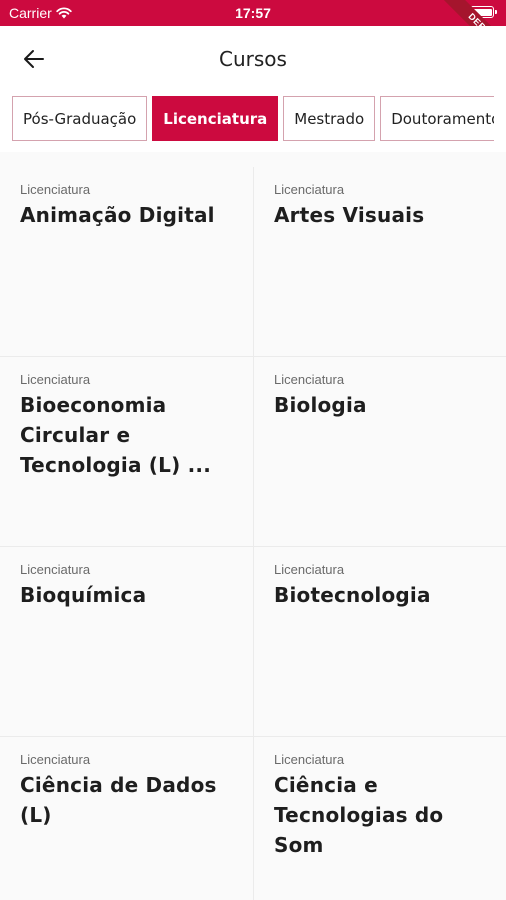 The image size is (506, 900). What do you see at coordinates (359, 815) in the screenshot?
I see `course-name: Ciência e Tecnologias do Som` at bounding box center [359, 815].